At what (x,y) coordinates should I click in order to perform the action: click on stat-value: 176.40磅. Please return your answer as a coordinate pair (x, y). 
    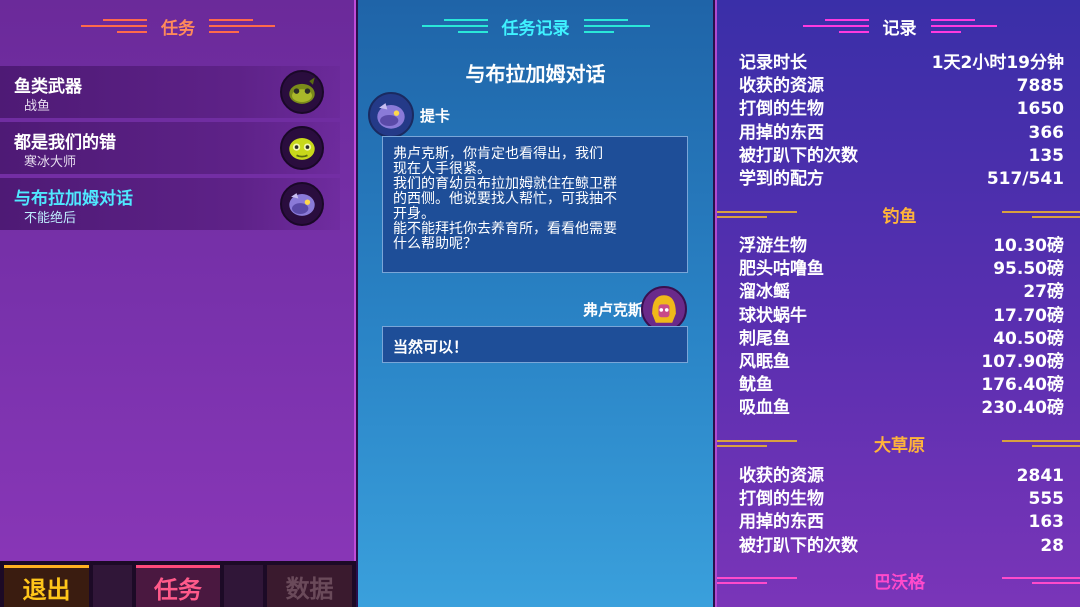
    Looking at the image, I should click on (1022, 385).